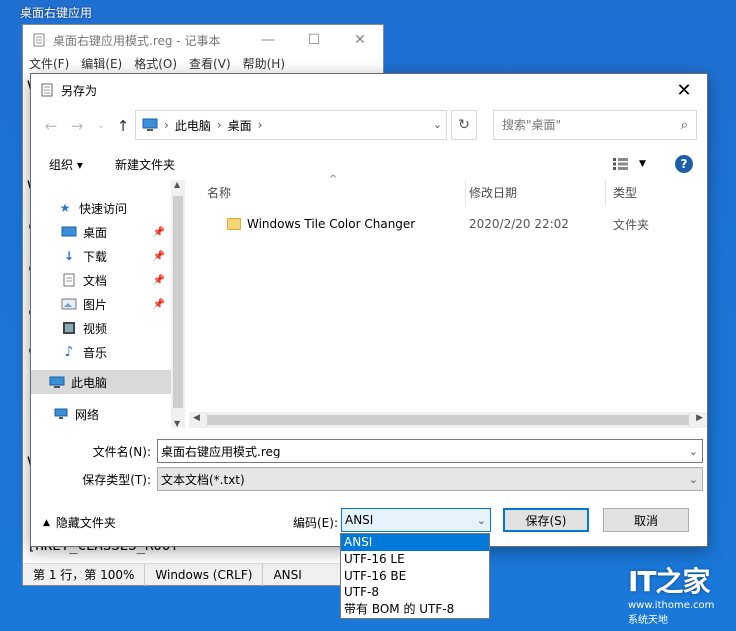  I want to click on encoding-option: 带有 BOM 的 UTF-8, so click(415, 609).